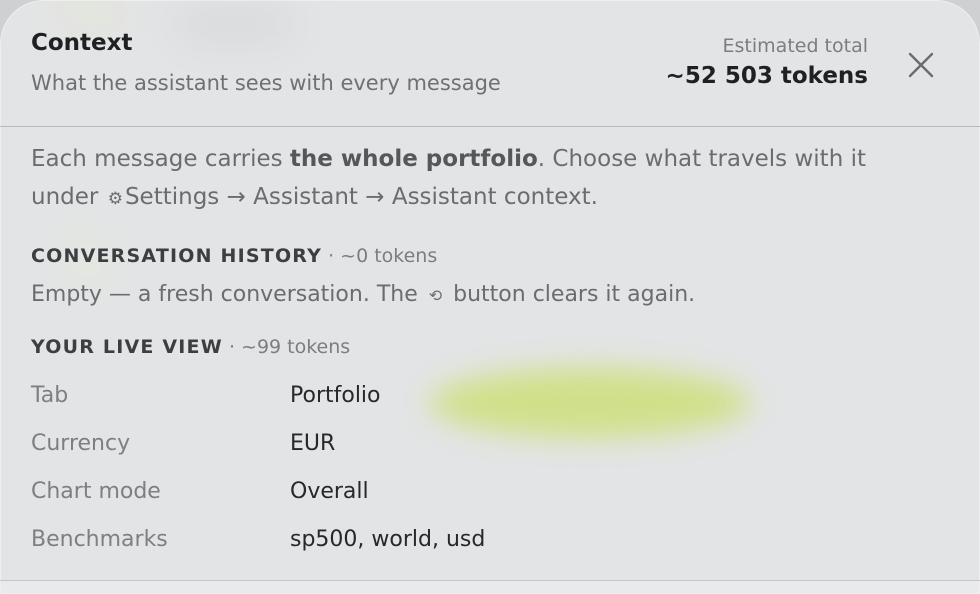 The image size is (980, 594). What do you see at coordinates (313, 443) in the screenshot?
I see `live-view-value: EUR` at bounding box center [313, 443].